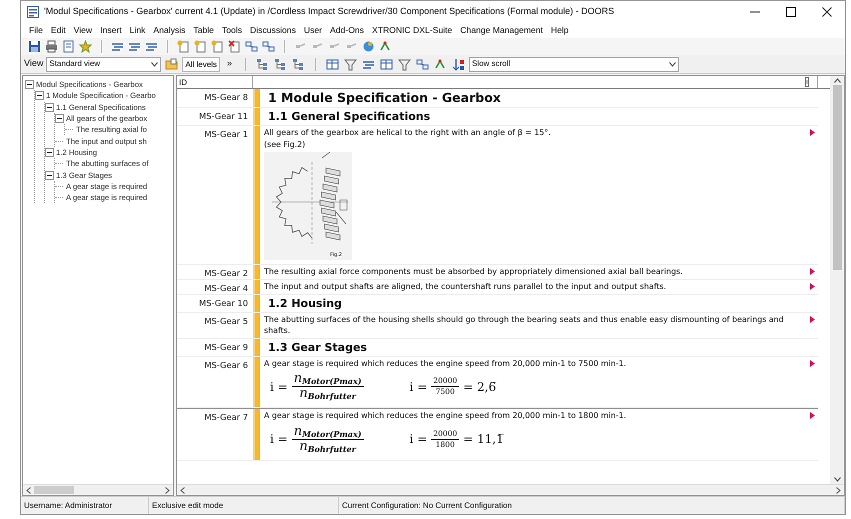 The height and width of the screenshot is (519, 851). Describe the element at coordinates (223, 116) in the screenshot. I see `requirement-id: MS-Gear 11` at that location.